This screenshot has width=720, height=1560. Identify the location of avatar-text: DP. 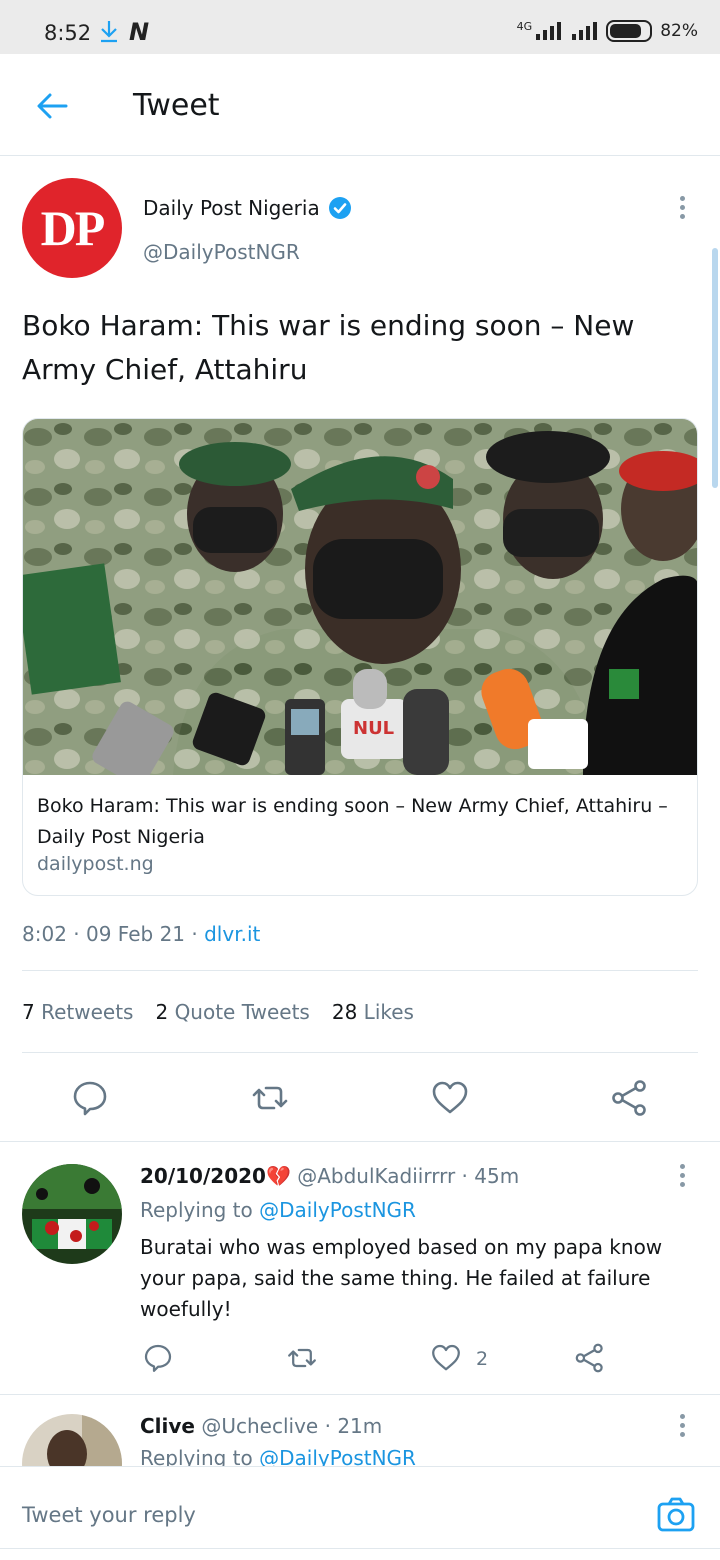
(73, 228).